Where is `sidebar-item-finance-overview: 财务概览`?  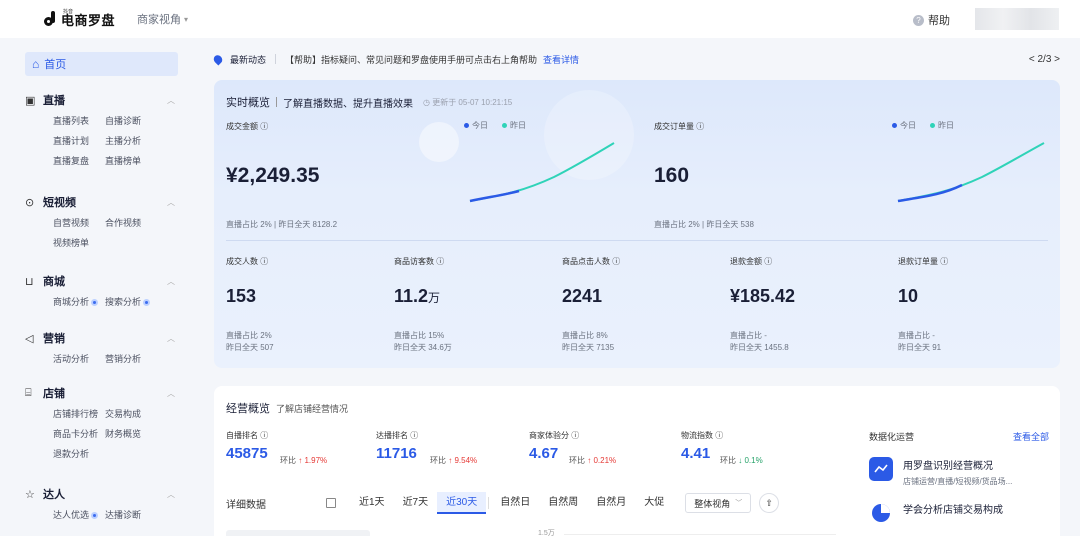 sidebar-item-finance-overview: 财务概览 is located at coordinates (135, 433).